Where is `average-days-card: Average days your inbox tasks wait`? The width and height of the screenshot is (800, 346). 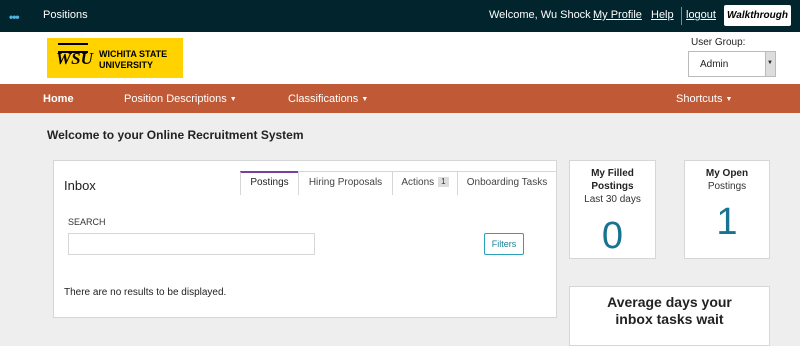 average-days-card: Average days your inbox tasks wait is located at coordinates (669, 316).